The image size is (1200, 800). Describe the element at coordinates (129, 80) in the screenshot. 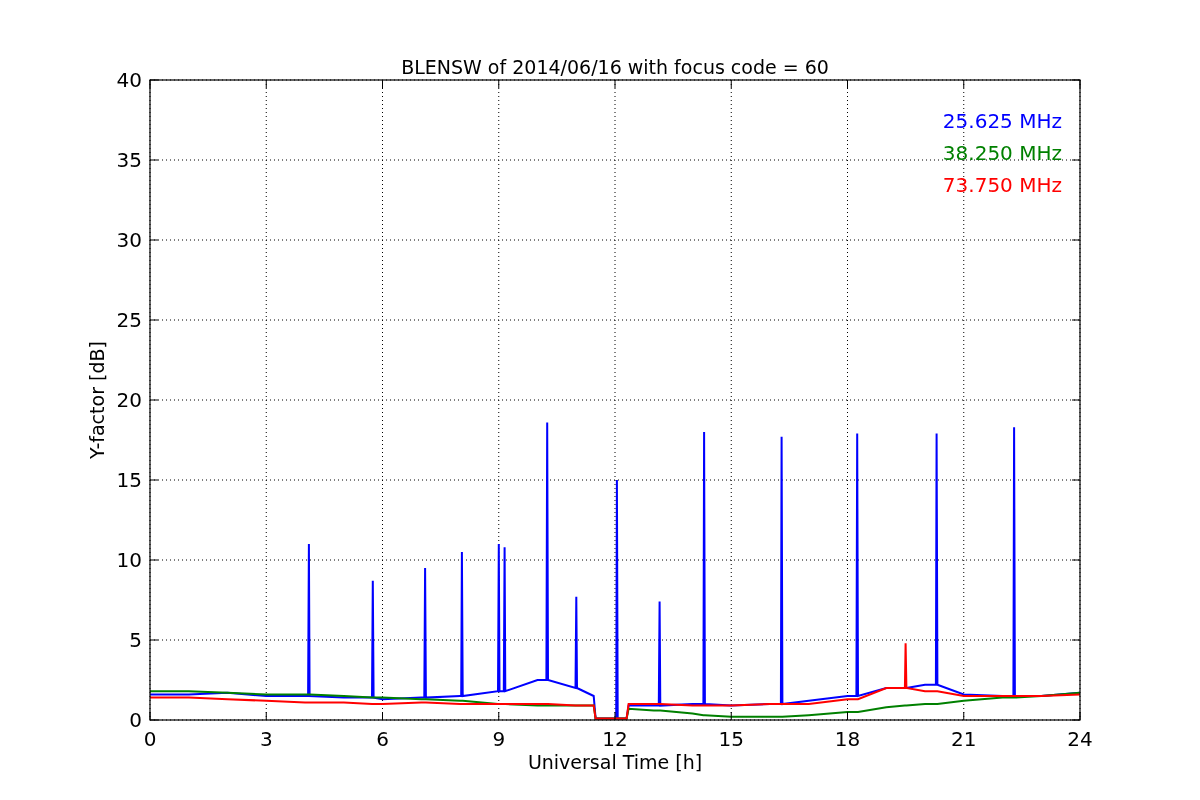

I see `y-tick-label: 40` at that location.